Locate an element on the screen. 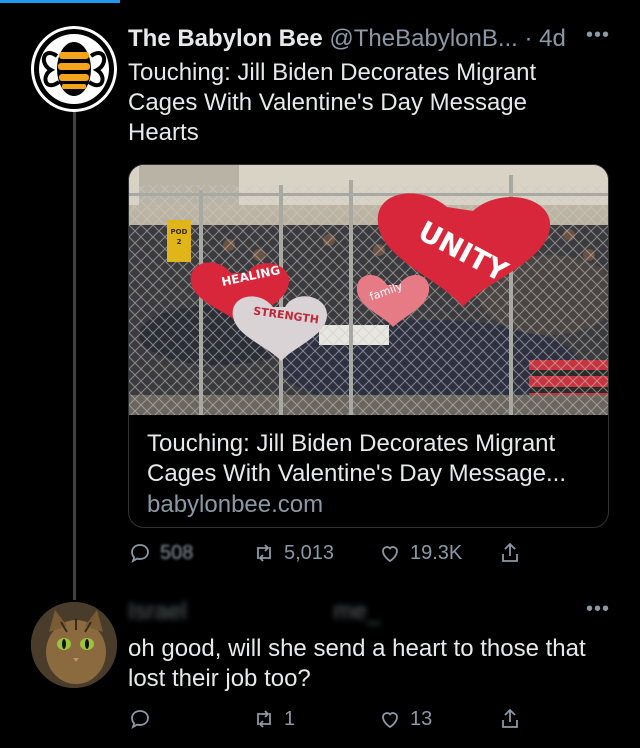 This screenshot has width=640, height=748. reply-share-button is located at coordinates (510, 719).